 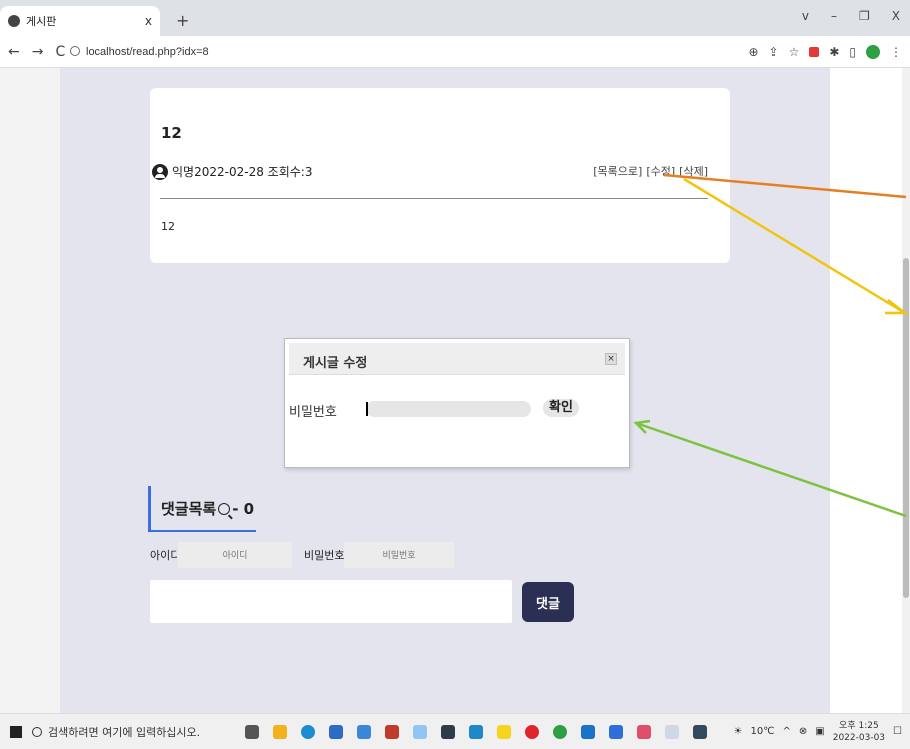 I want to click on window-controls: v – ❐ X, so click(x=851, y=16).